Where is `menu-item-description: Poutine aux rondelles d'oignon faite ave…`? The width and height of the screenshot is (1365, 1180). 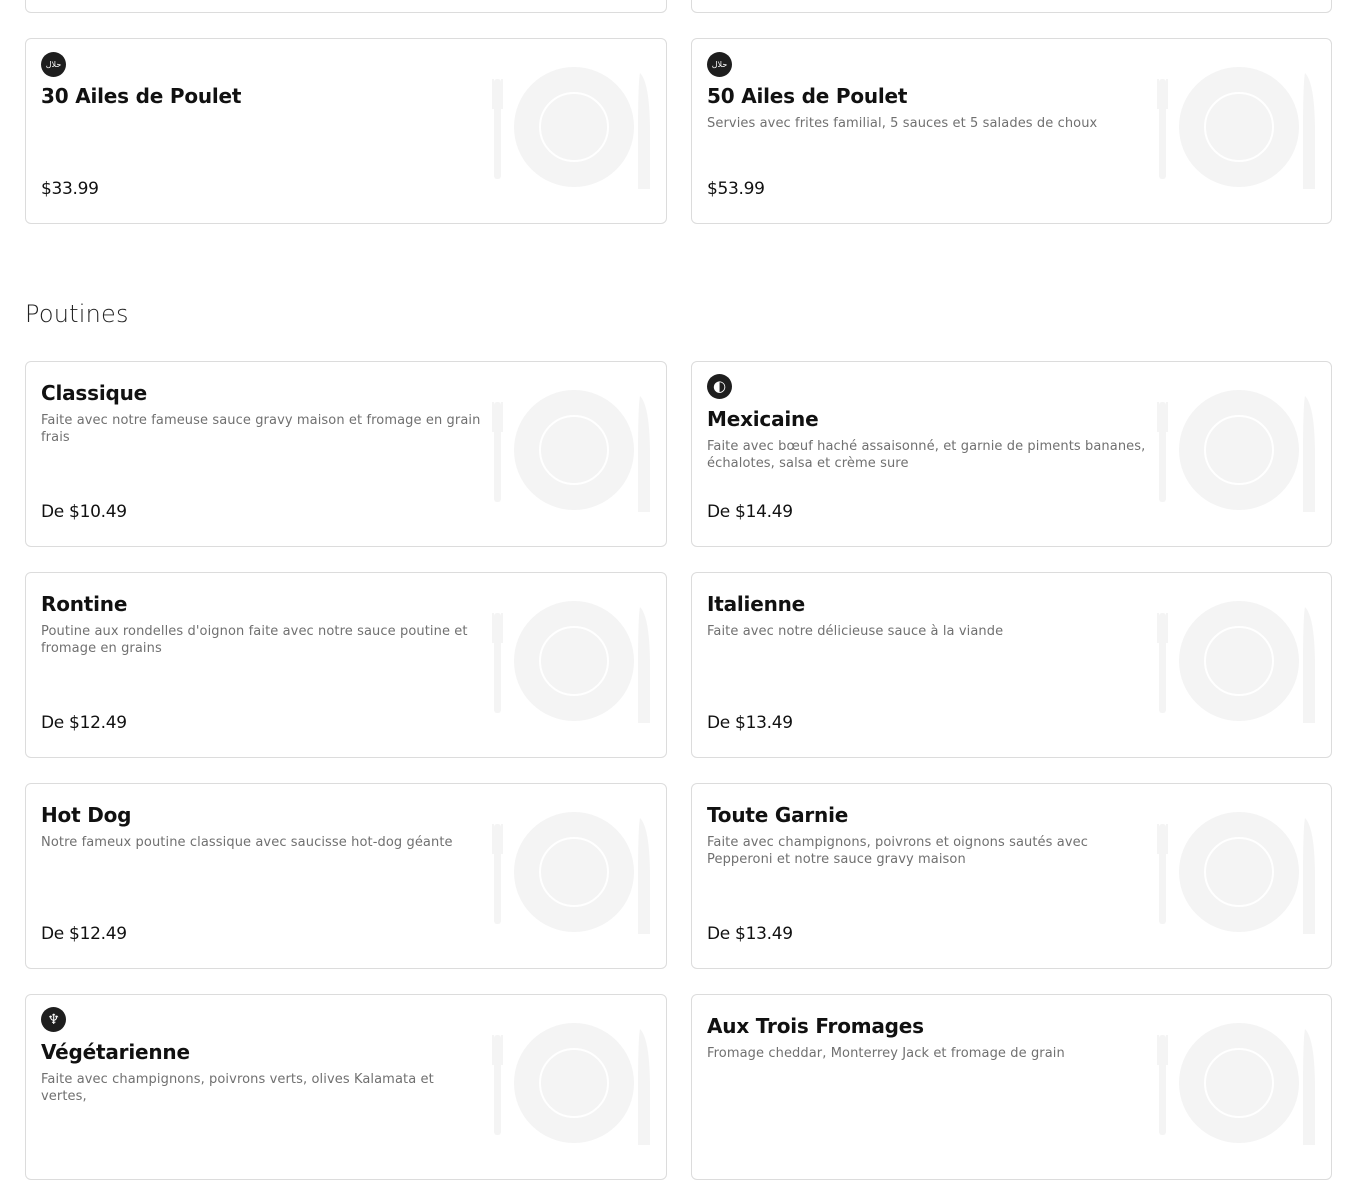 menu-item-description: Poutine aux rondelles d'oignon faite ave… is located at coordinates (254, 640).